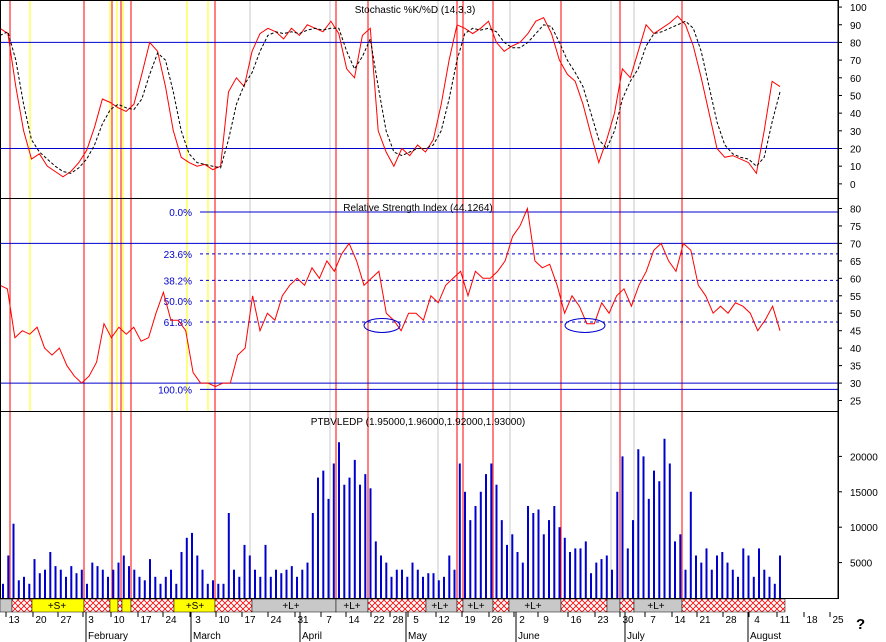 The image size is (886, 642). Describe the element at coordinates (856, 349) in the screenshot. I see `rsi-y-tick-label: 40` at that location.